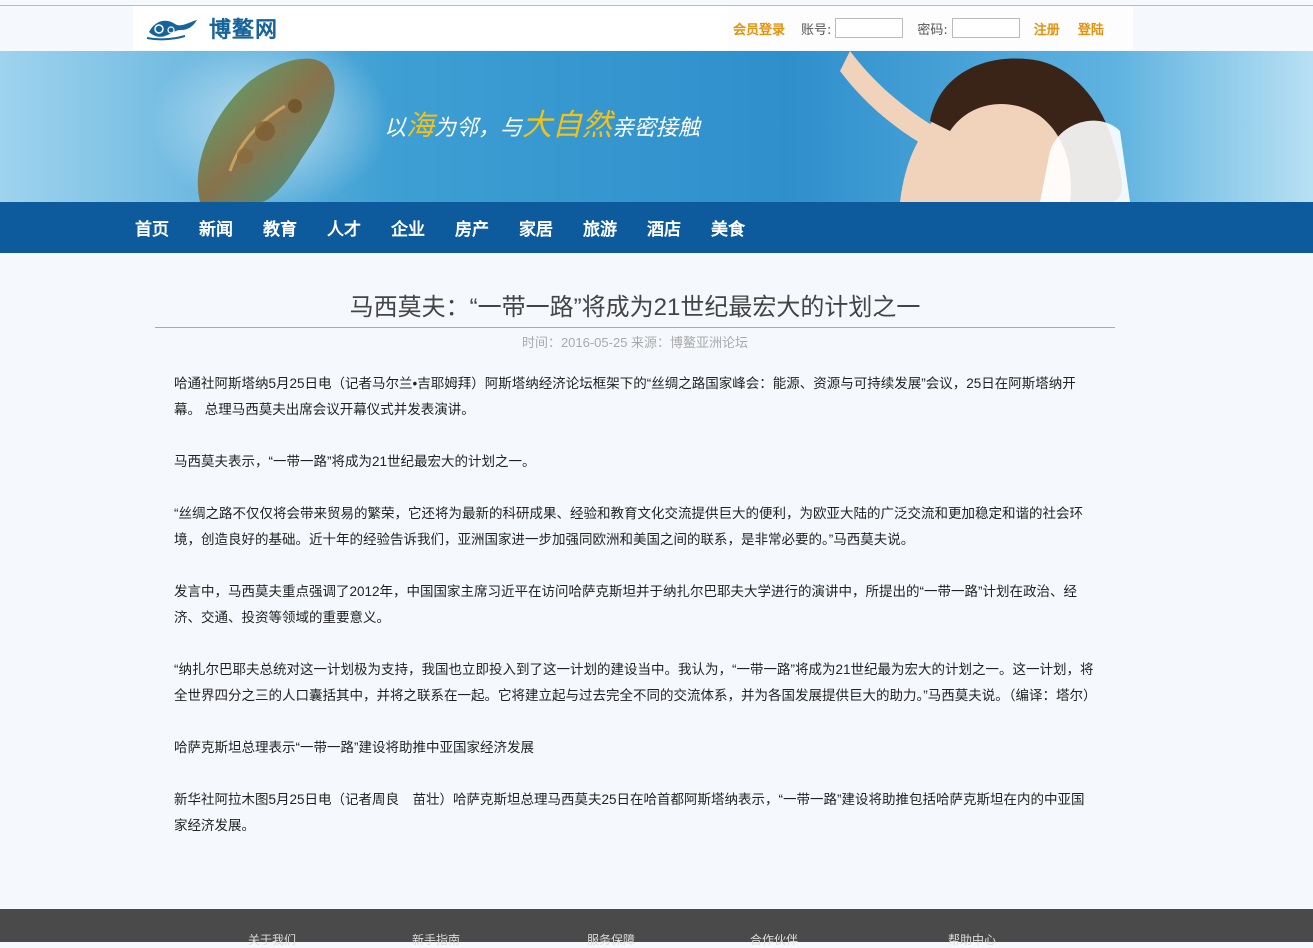  I want to click on nav-item-talent: 人才, so click(344, 227).